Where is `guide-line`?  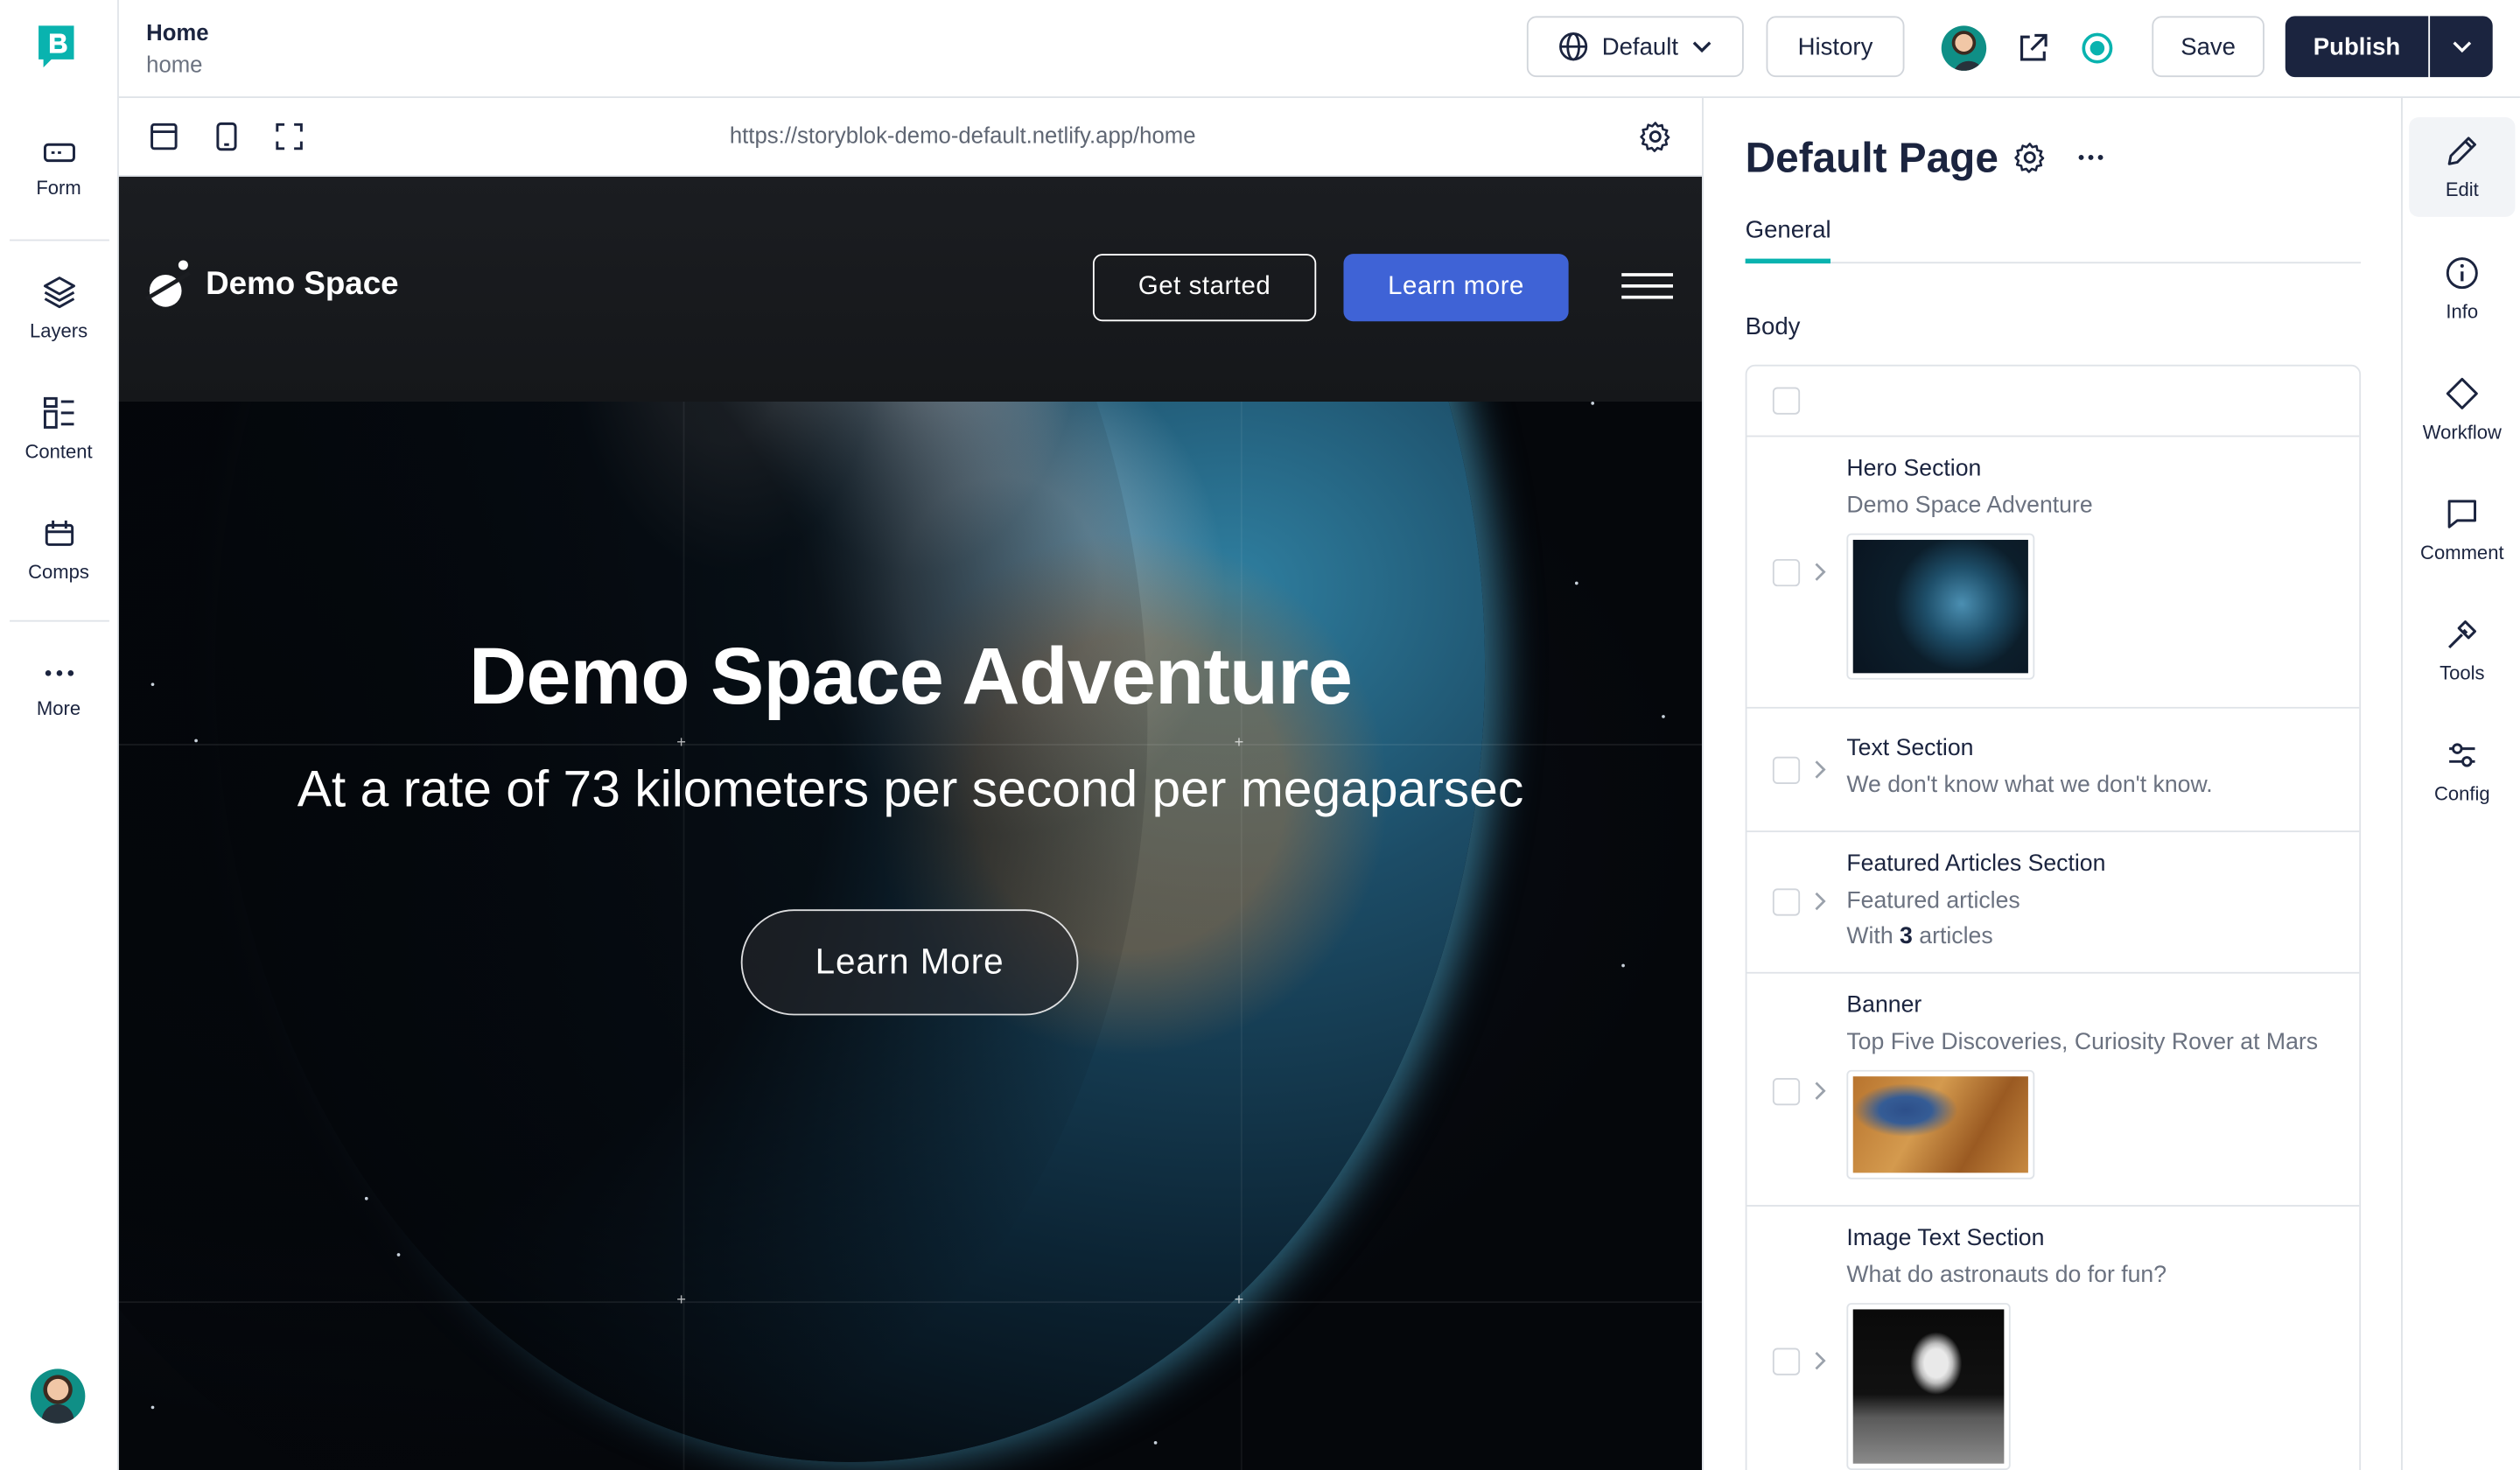
guide-line is located at coordinates (910, 745).